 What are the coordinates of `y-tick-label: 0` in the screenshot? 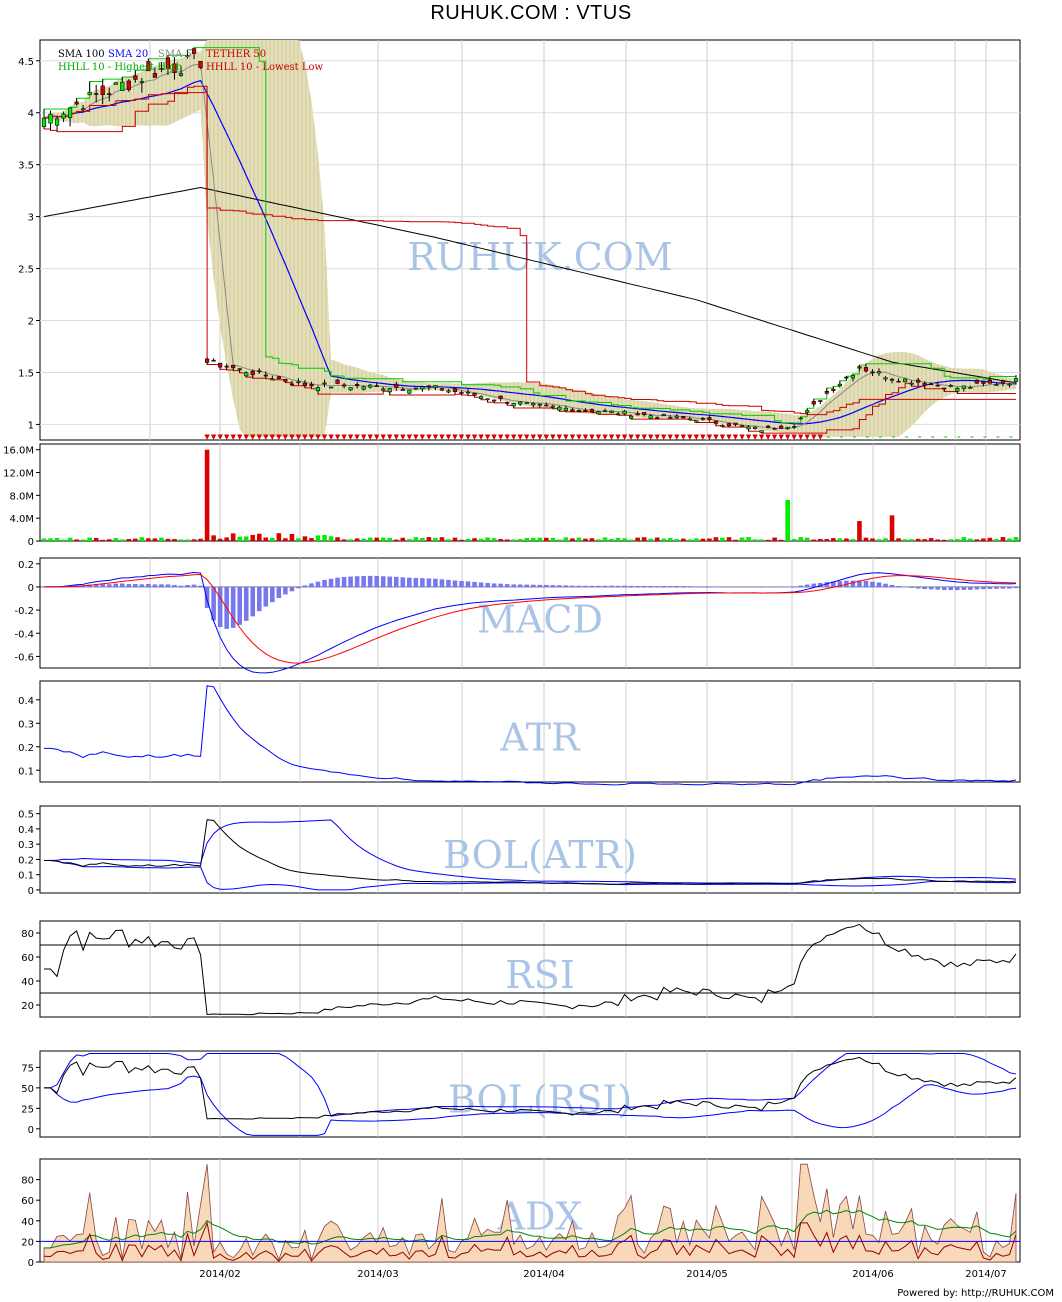 It's located at (31, 891).